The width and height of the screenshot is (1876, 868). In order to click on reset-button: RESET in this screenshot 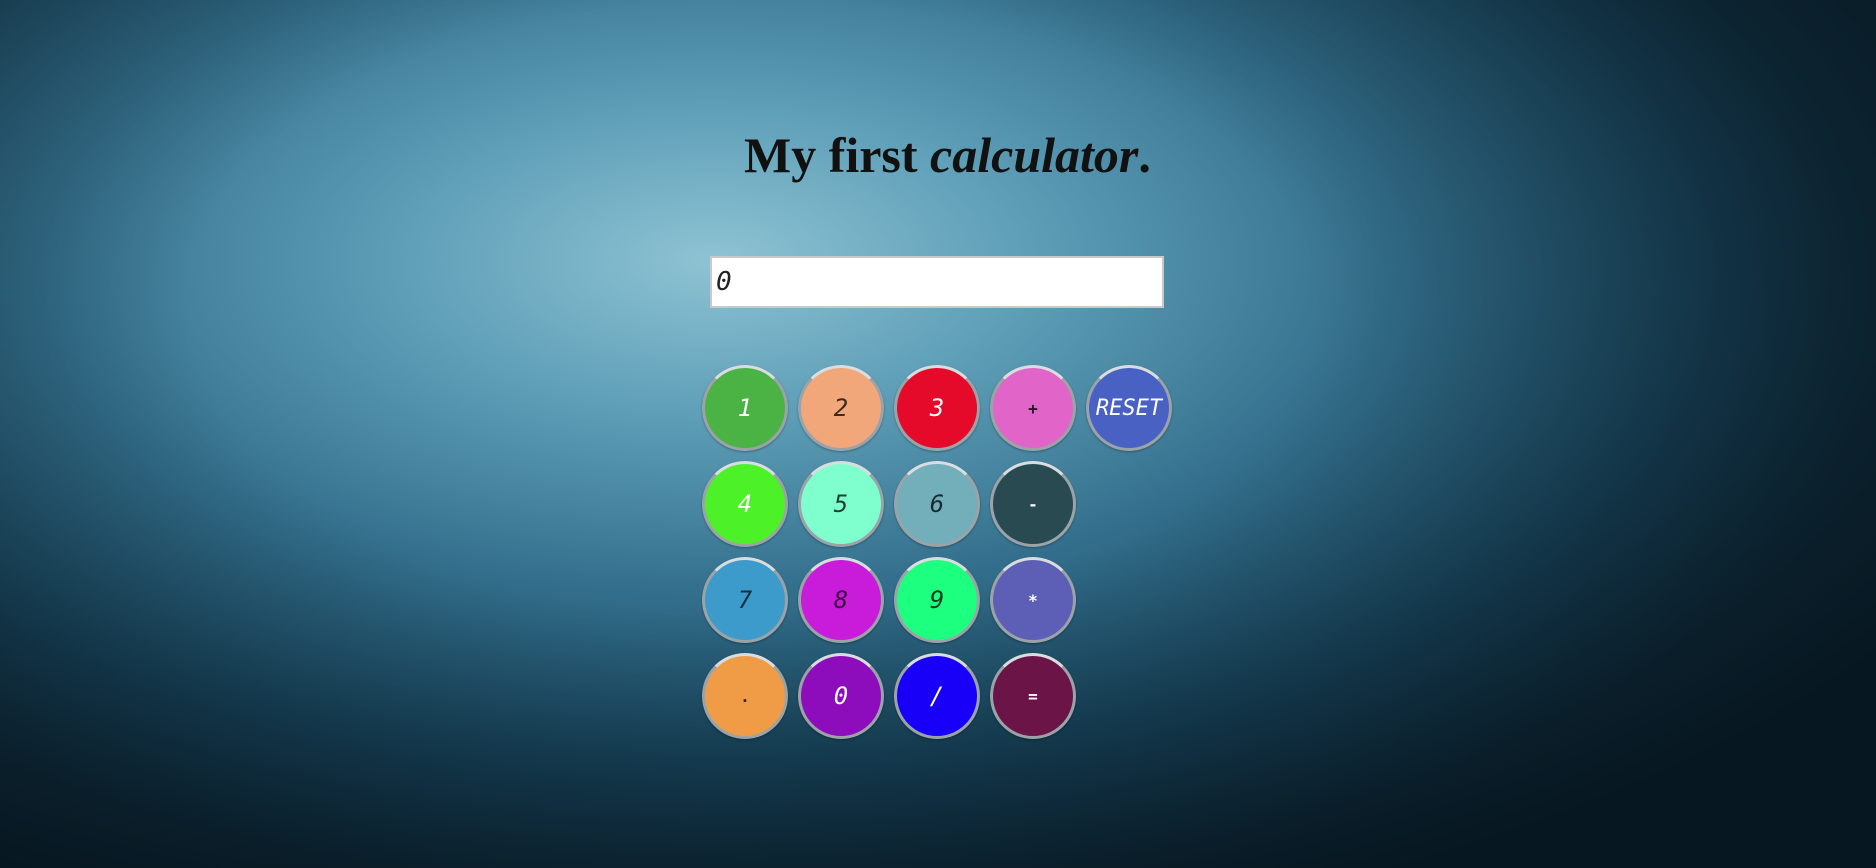, I will do `click(1129, 408)`.